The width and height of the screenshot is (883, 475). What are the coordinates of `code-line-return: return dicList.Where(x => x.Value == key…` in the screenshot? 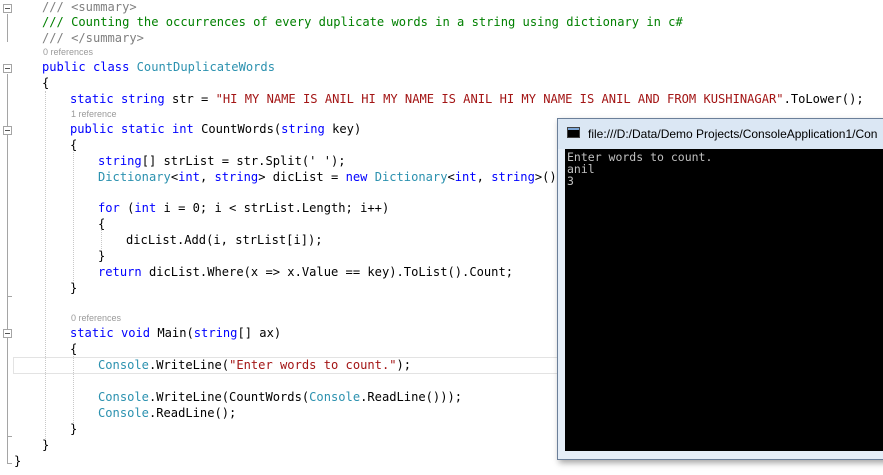 It's located at (306, 272).